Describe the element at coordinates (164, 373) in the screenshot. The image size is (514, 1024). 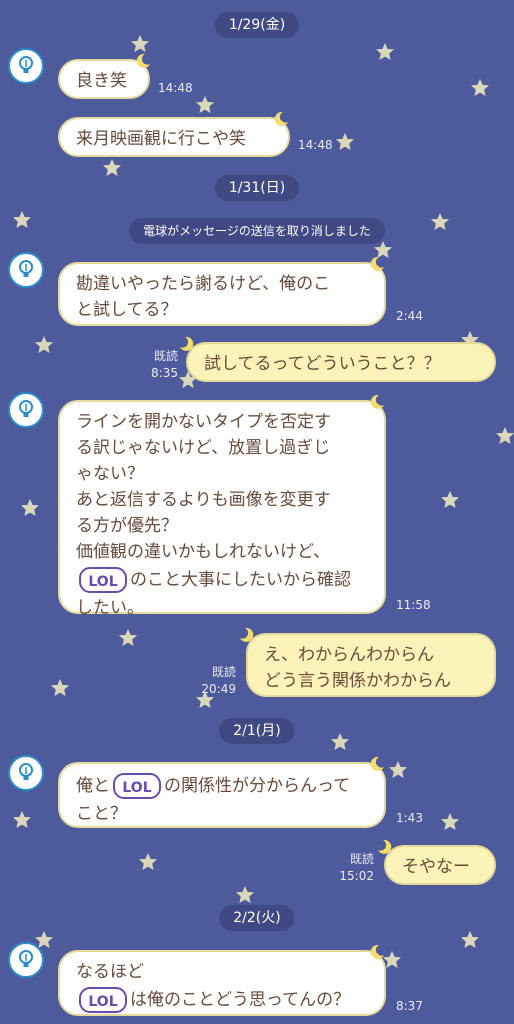
I see `message-time: 8:35` at that location.